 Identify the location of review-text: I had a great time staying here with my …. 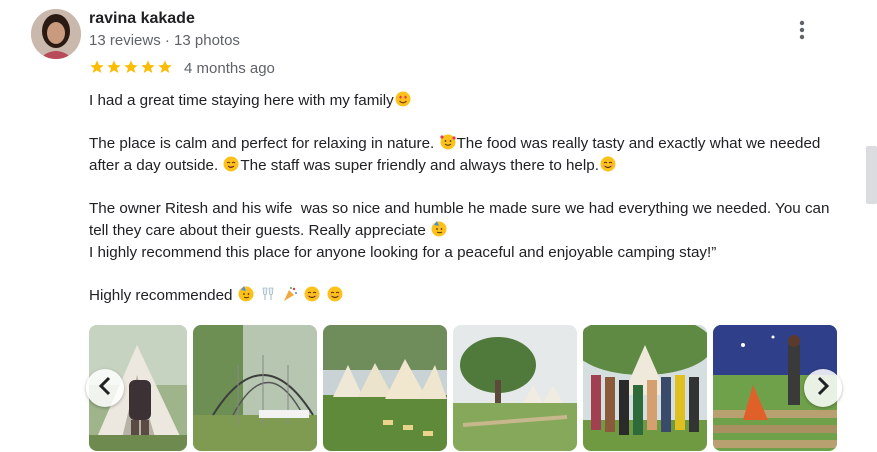
(241, 100).